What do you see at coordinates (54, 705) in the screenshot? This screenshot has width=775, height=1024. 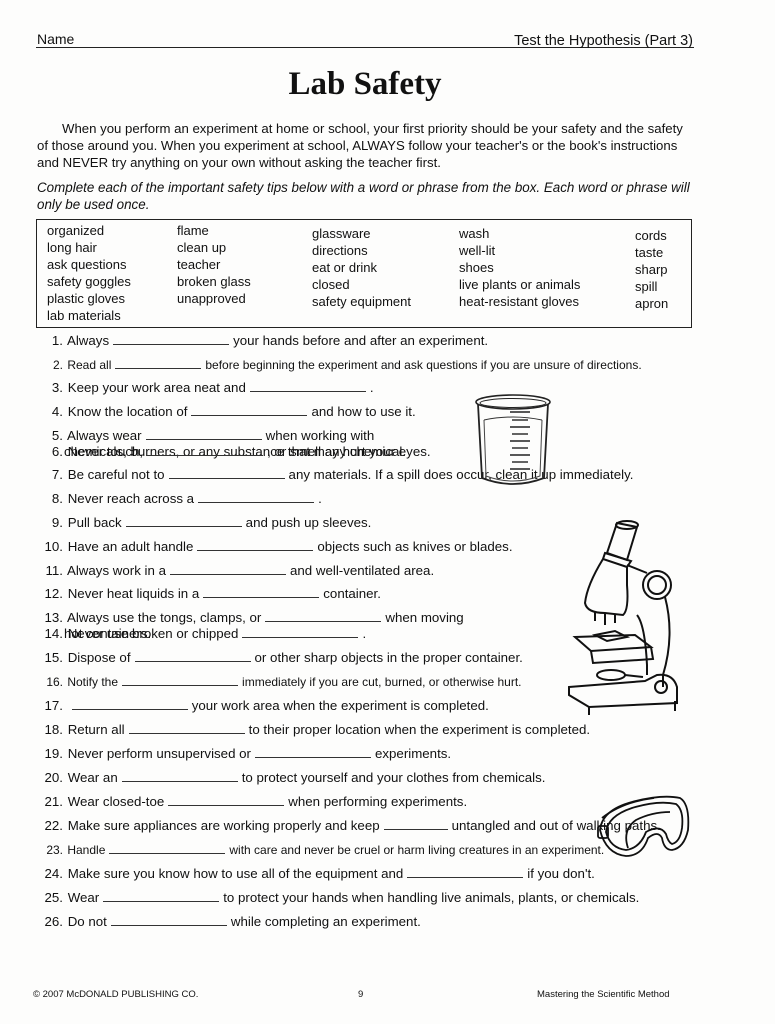 I see `question-number: 17.` at bounding box center [54, 705].